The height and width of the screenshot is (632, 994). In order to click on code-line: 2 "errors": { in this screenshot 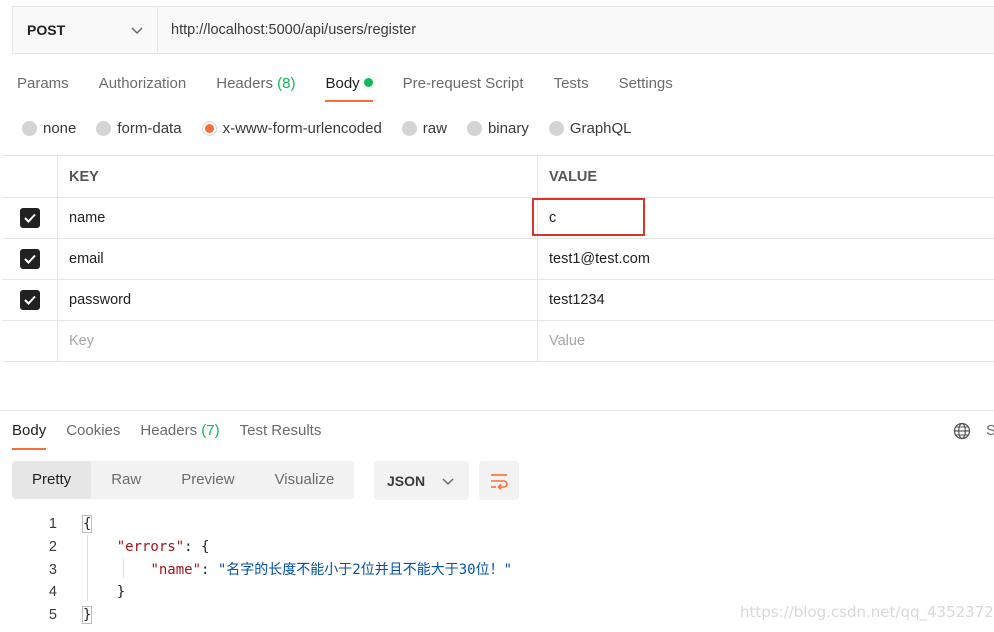, I will do `click(497, 547)`.